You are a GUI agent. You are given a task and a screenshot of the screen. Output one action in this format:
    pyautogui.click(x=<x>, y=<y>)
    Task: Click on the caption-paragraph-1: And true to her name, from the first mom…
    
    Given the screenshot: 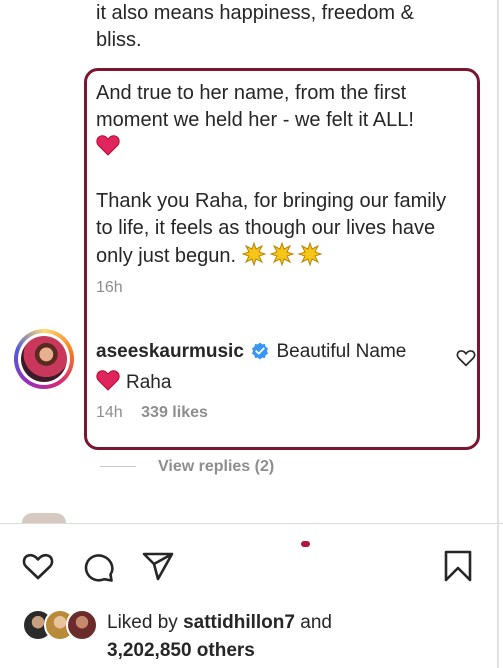 What is the action you would take?
    pyautogui.click(x=276, y=122)
    